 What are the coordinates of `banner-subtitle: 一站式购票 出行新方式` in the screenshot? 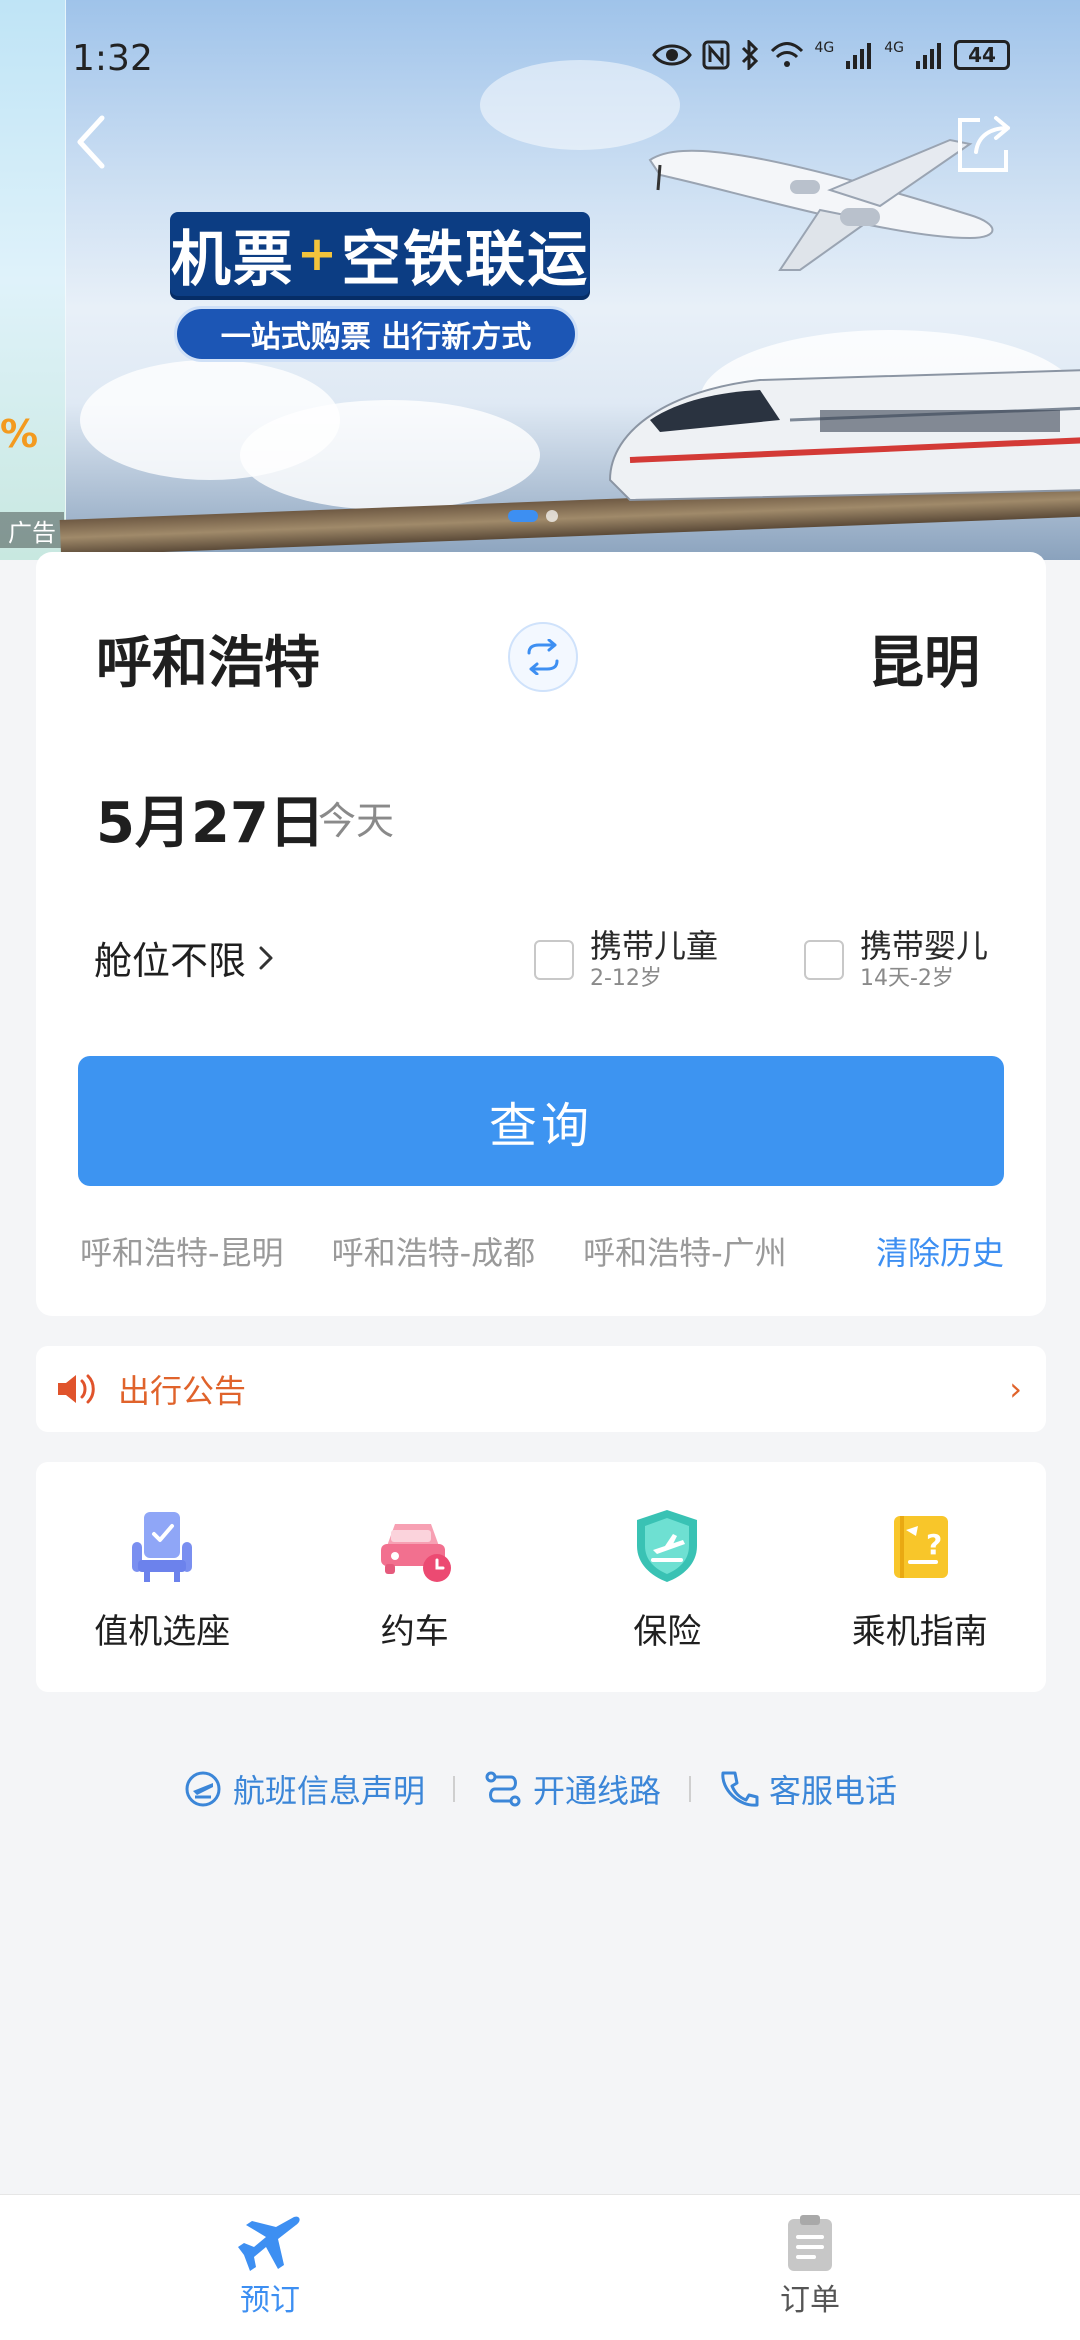 It's located at (376, 334).